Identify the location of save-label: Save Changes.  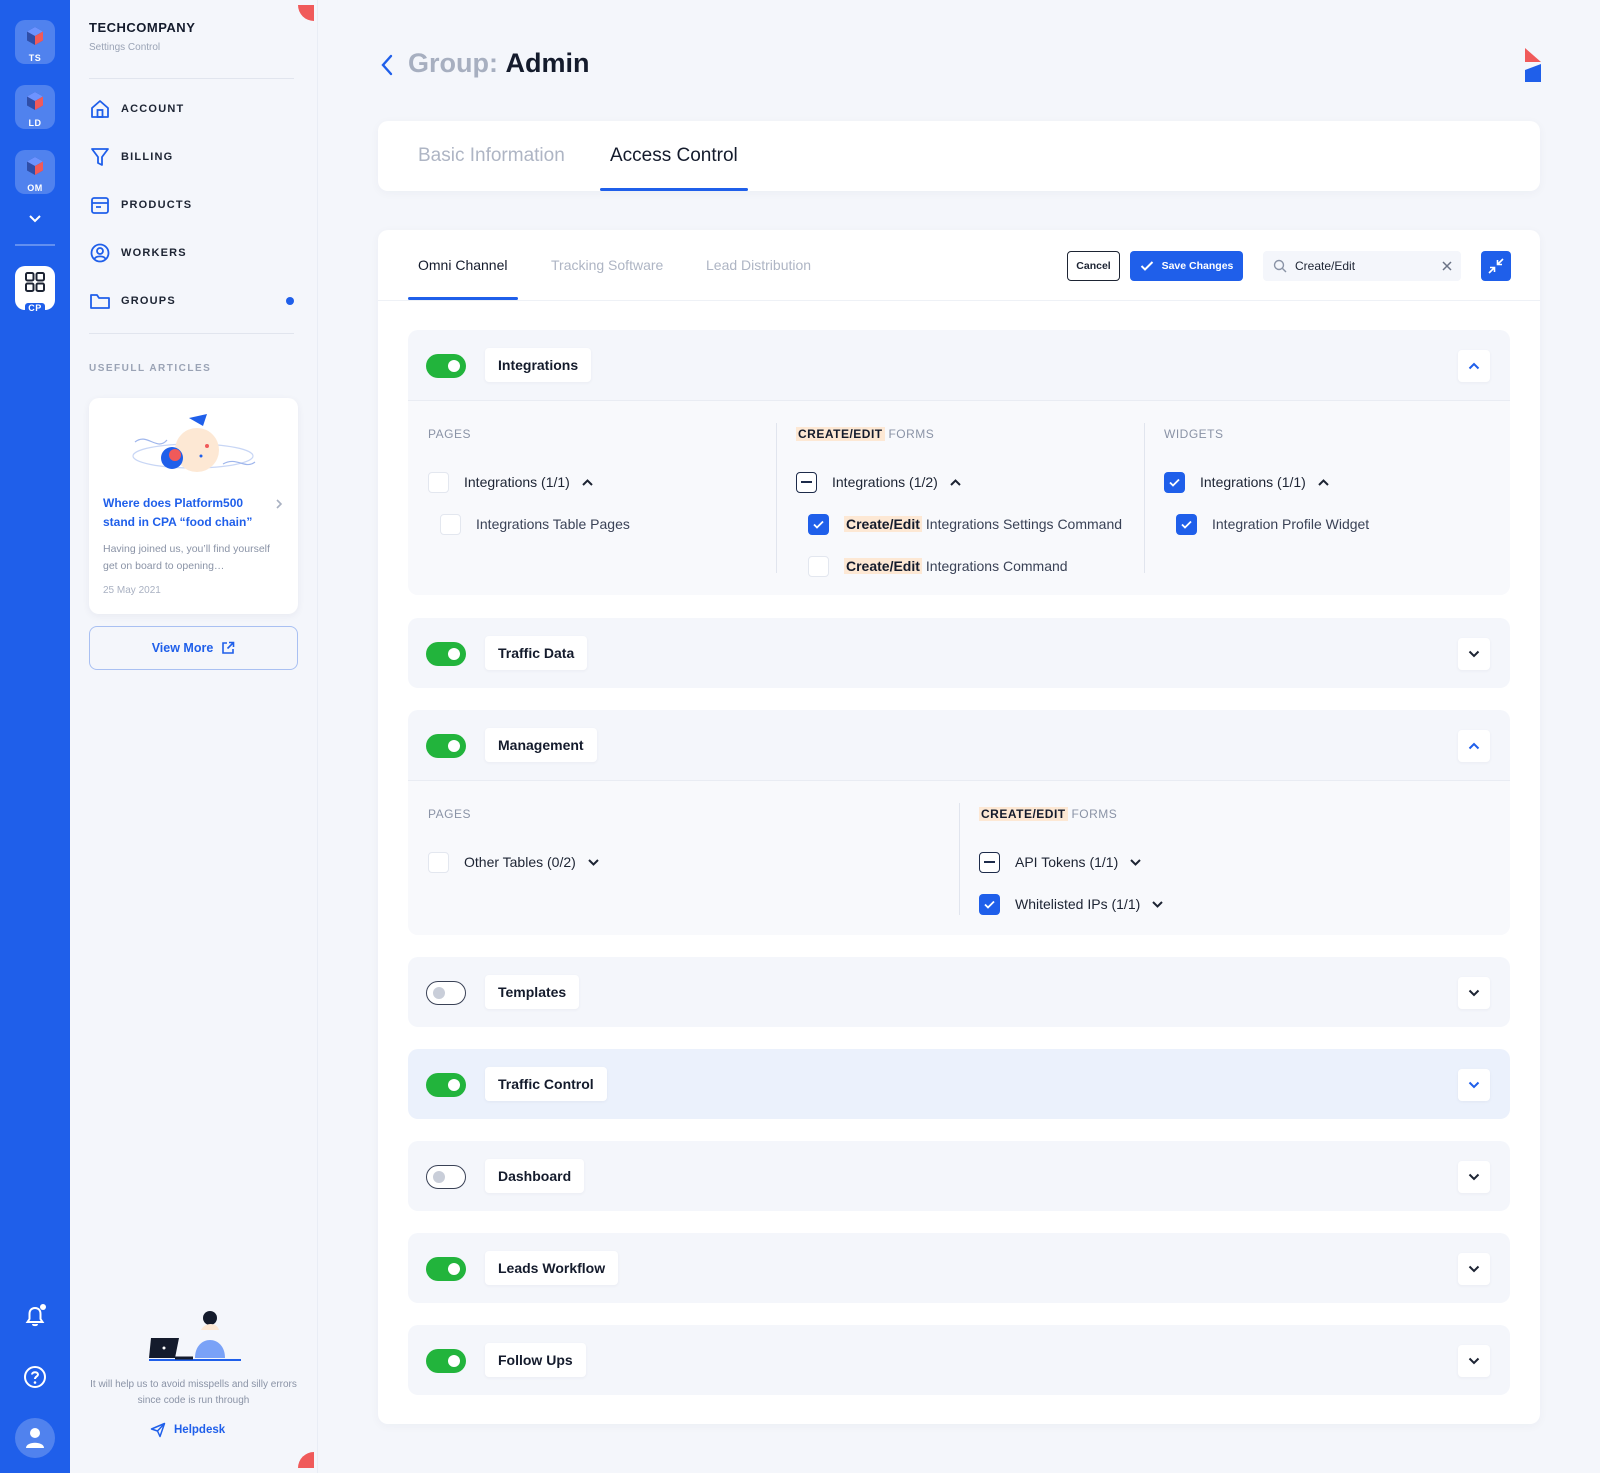
(1197, 266).